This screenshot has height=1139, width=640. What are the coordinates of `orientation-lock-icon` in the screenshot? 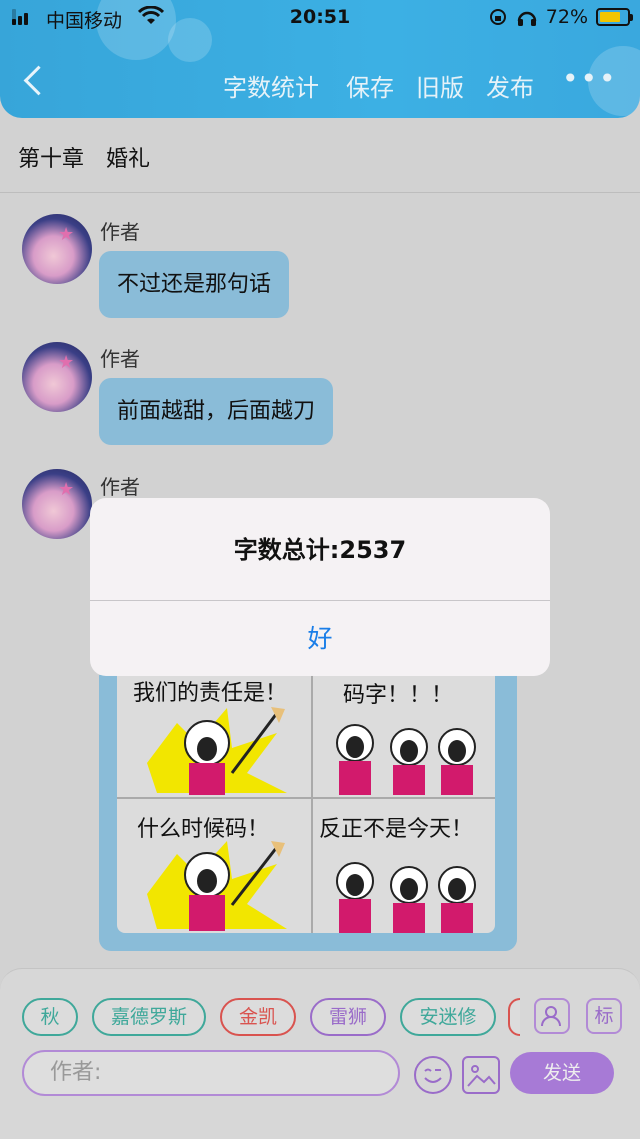 It's located at (497, 17).